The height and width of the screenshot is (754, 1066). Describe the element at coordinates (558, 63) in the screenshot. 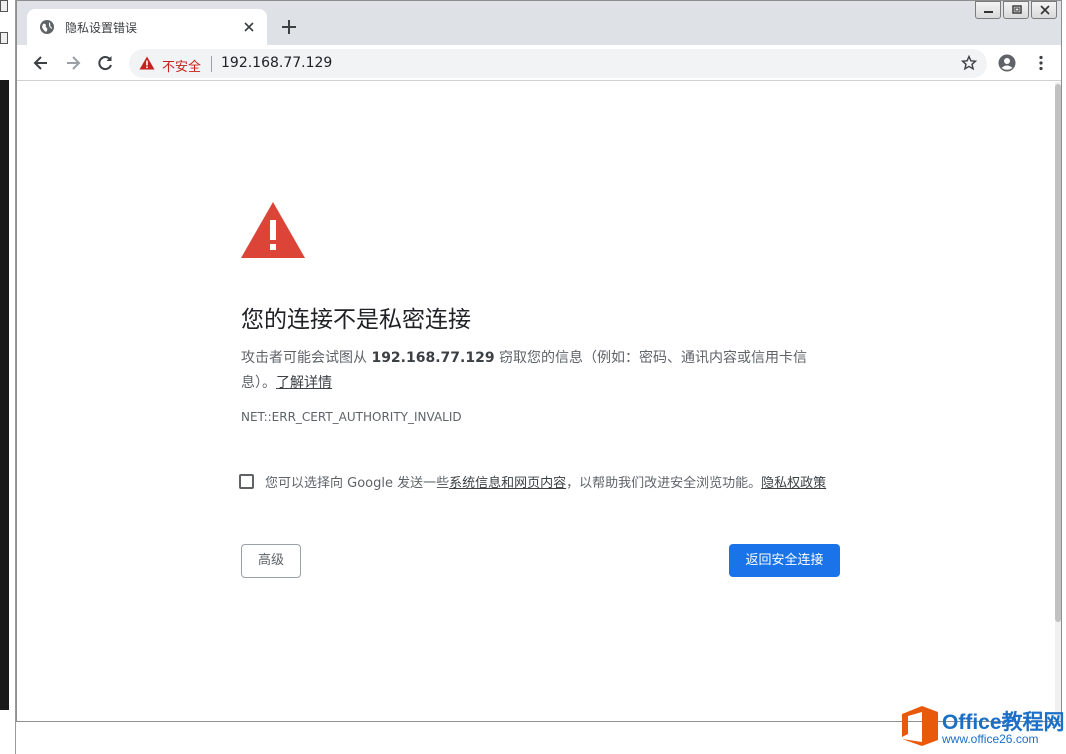

I see `address-bar: 不安全 192.168.77.129` at that location.